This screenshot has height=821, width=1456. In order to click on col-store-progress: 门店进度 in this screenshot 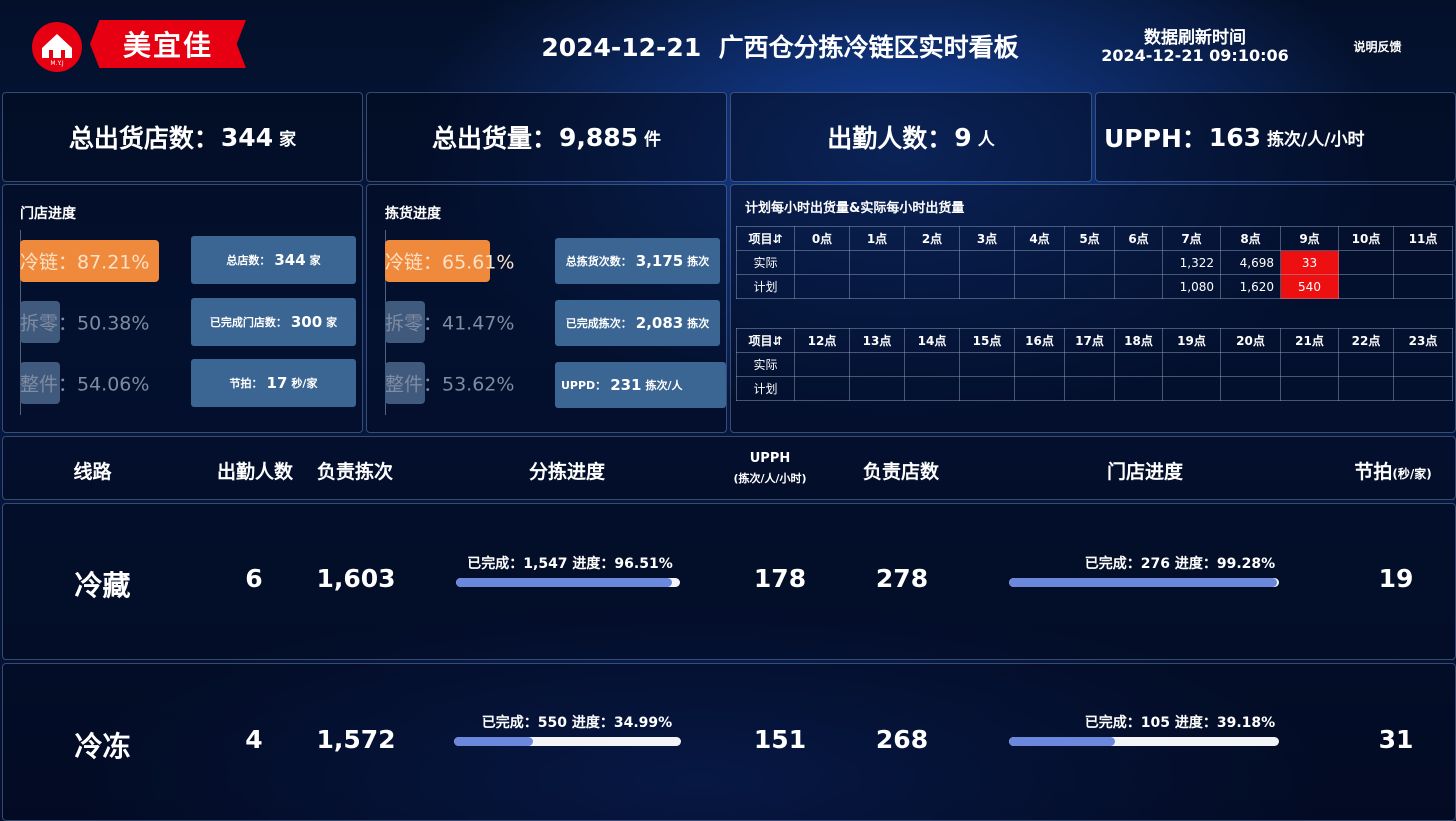, I will do `click(1144, 472)`.